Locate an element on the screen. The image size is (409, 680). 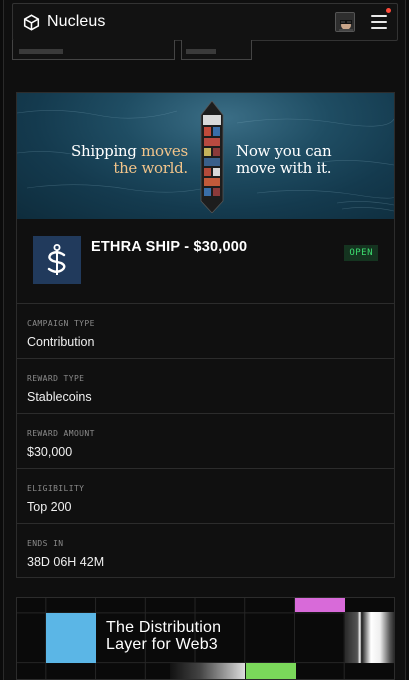
detail-value: $30,000 is located at coordinates (50, 452).